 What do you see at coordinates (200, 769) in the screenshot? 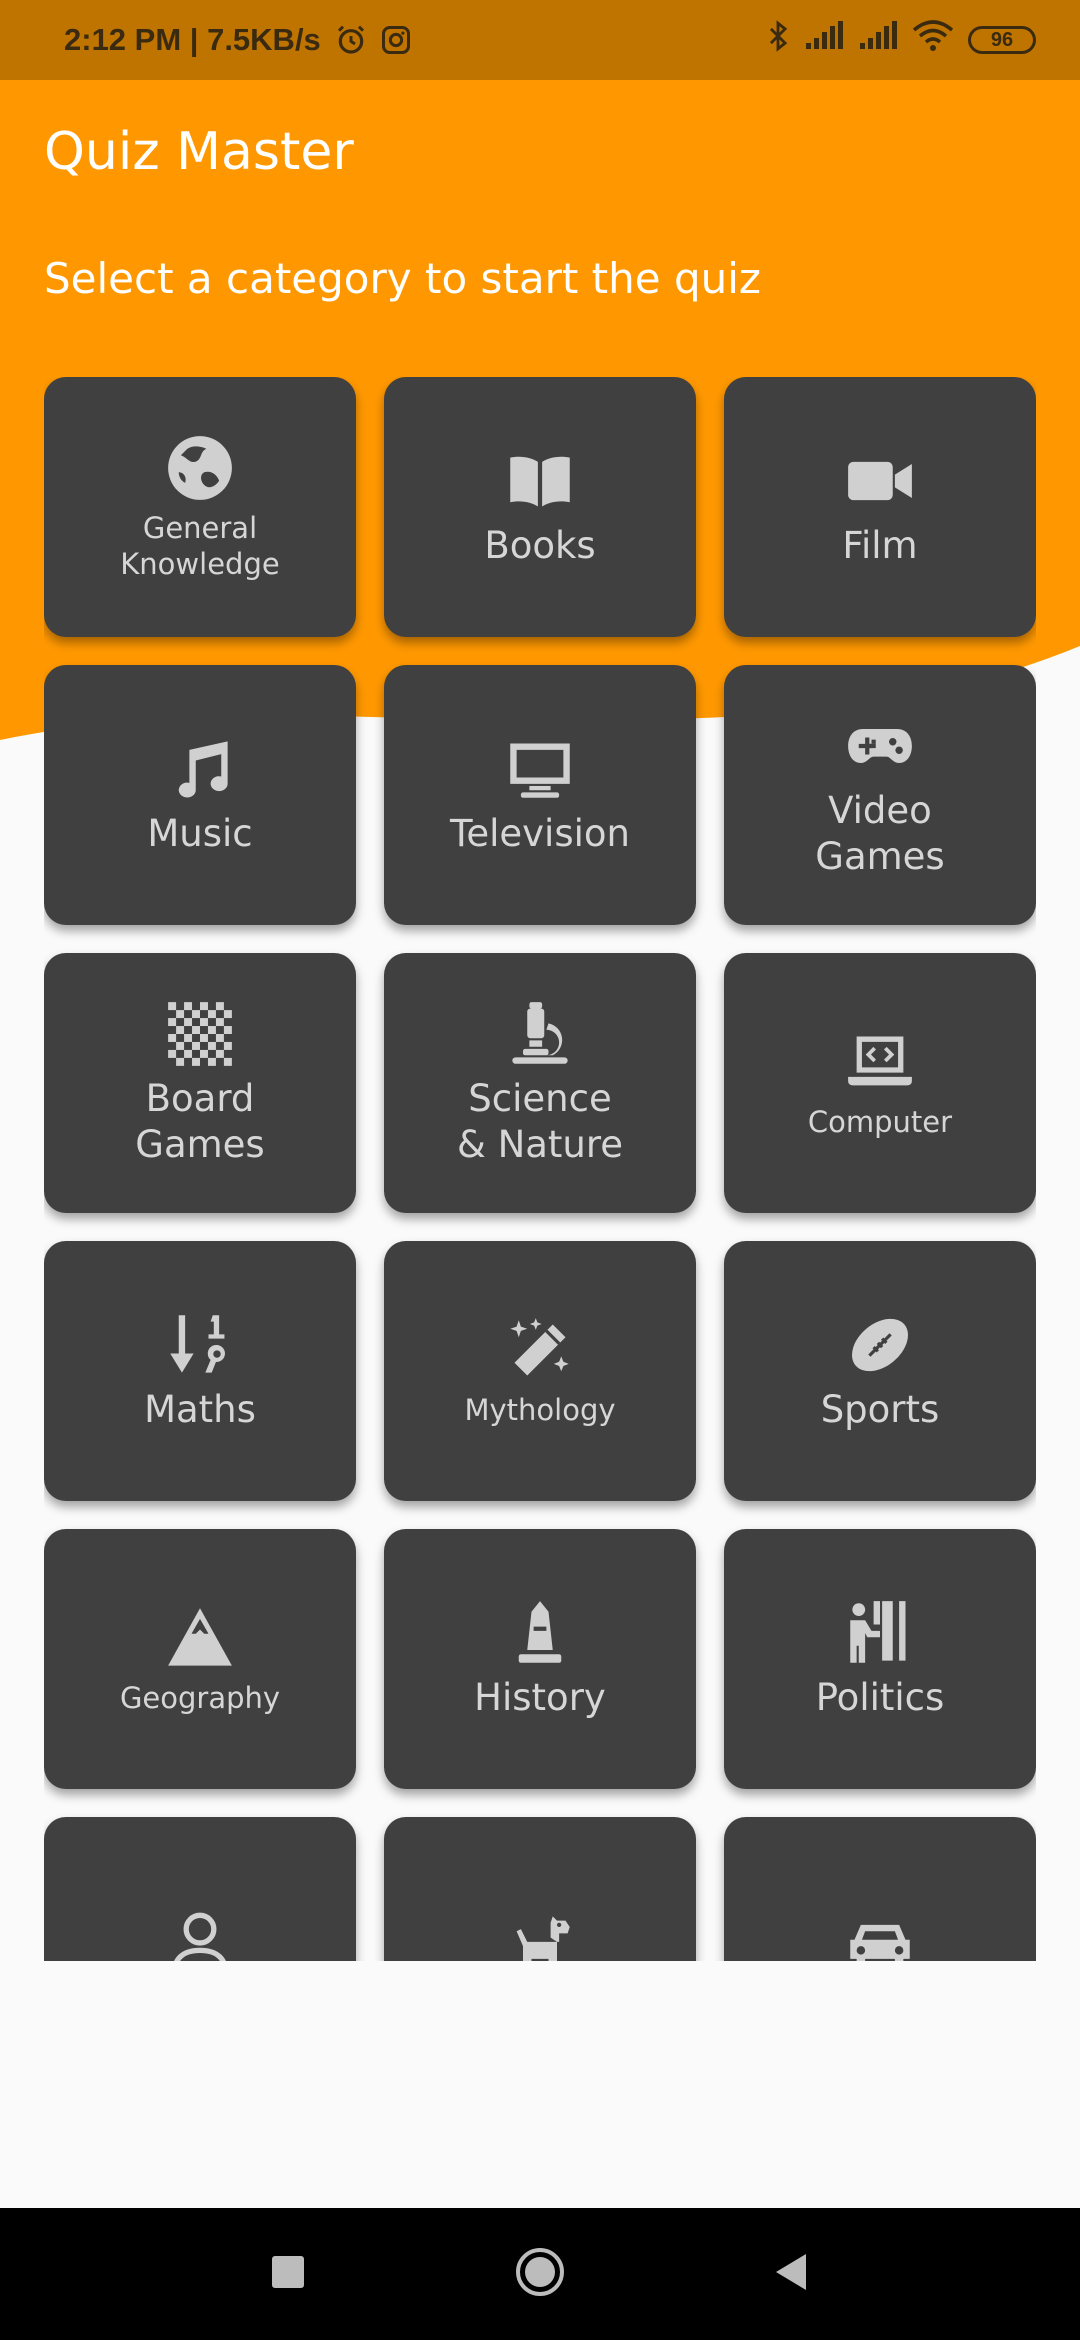
I see `music-note-icon` at bounding box center [200, 769].